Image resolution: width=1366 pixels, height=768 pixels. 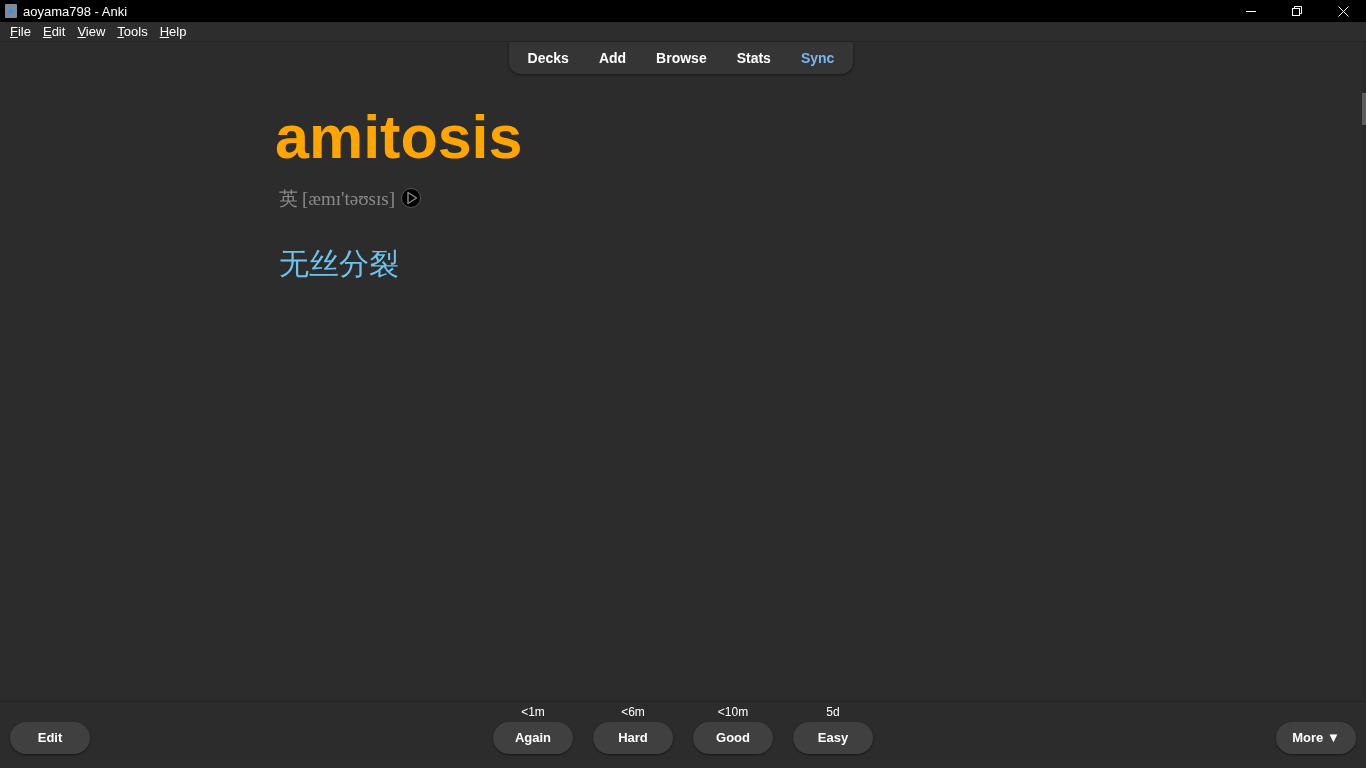 I want to click on answer-button: Good, so click(x=733, y=738).